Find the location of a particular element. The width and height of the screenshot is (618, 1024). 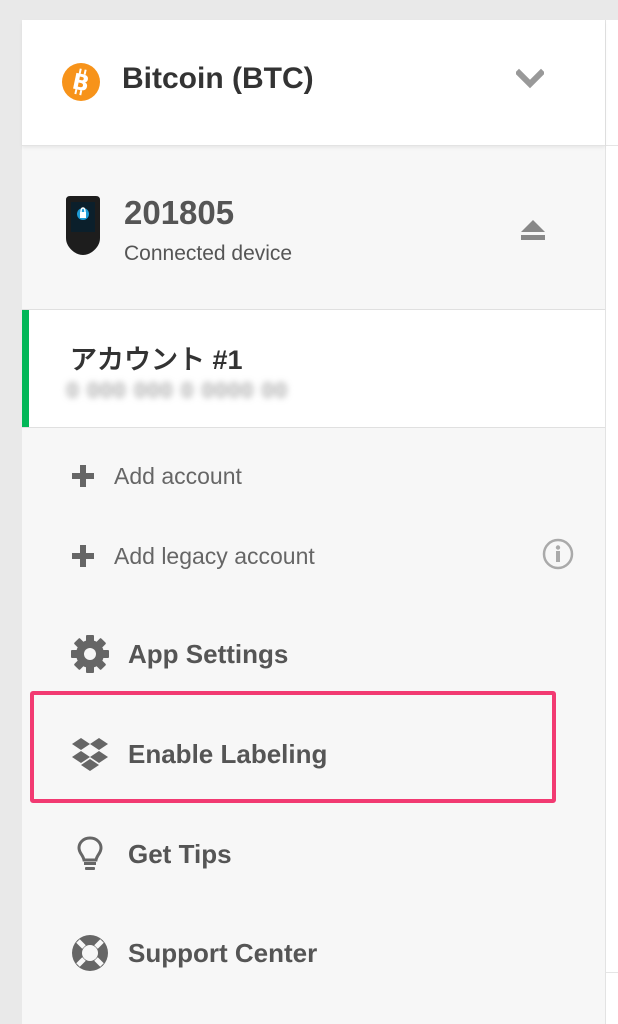

main-content-panel is located at coordinates (611, 522).